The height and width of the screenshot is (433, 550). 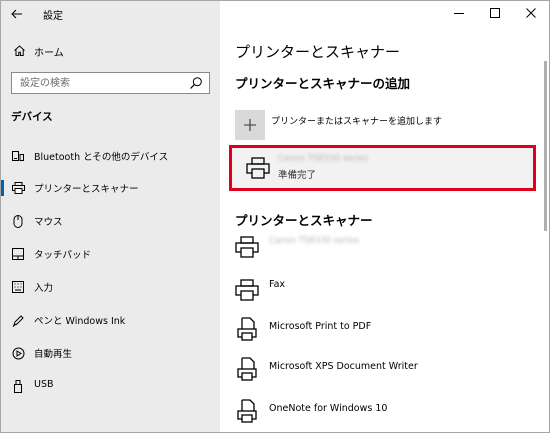 I want to click on close-button, so click(x=531, y=13).